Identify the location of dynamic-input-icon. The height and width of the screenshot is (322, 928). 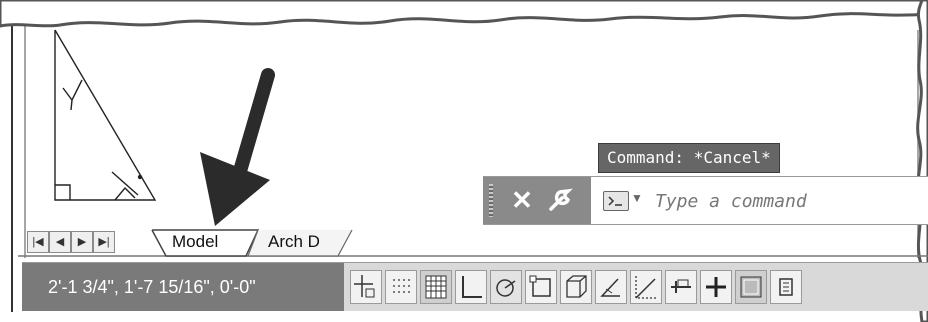
(646, 287).